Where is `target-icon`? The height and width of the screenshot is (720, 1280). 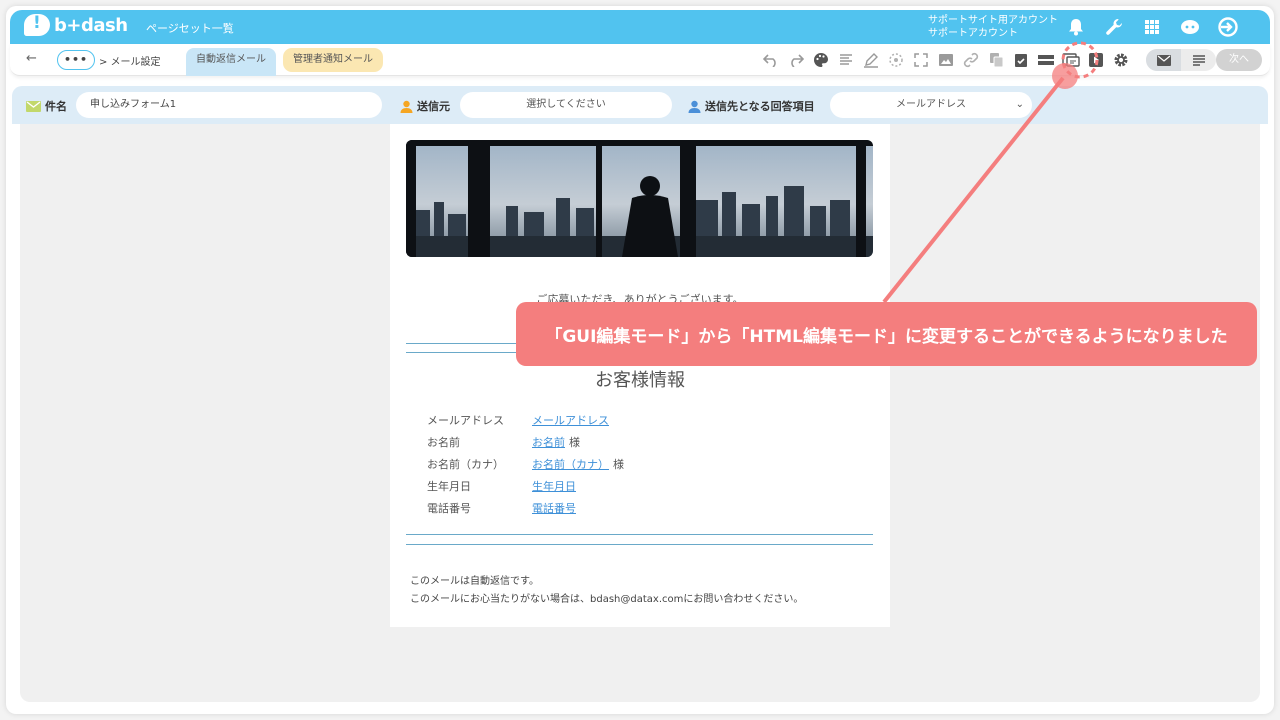
target-icon is located at coordinates (896, 60).